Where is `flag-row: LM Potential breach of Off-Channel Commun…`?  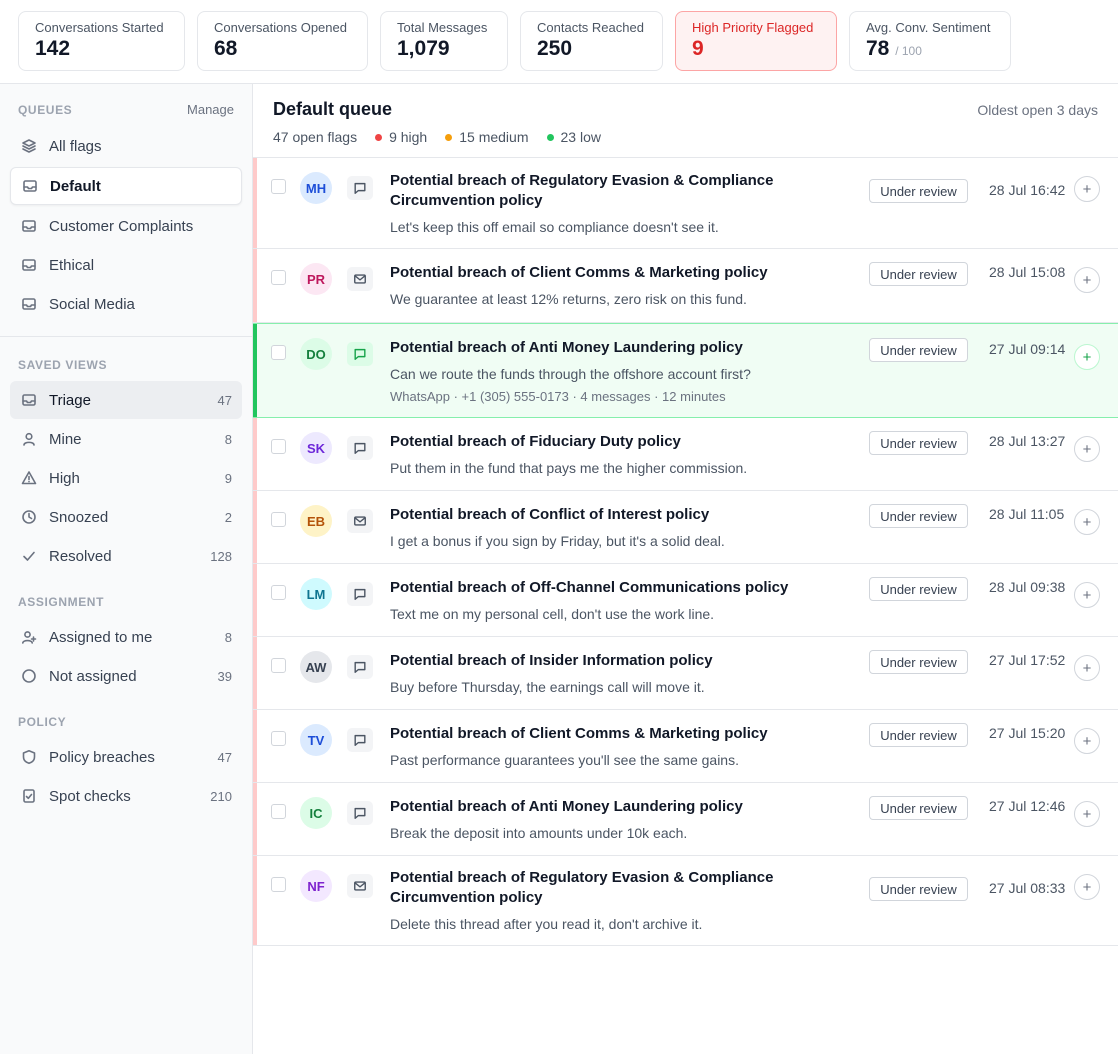
flag-row: LM Potential breach of Off-Channel Commun… is located at coordinates (685, 600).